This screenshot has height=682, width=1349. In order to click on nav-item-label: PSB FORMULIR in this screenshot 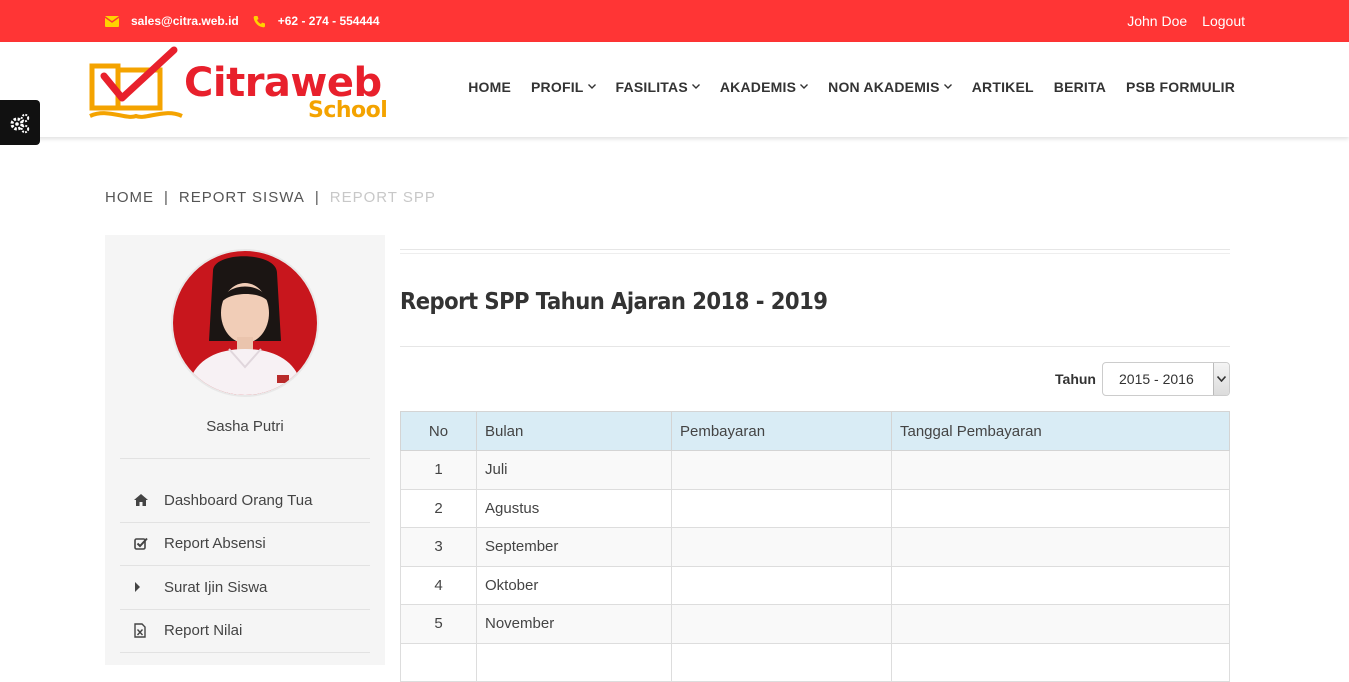, I will do `click(1180, 87)`.